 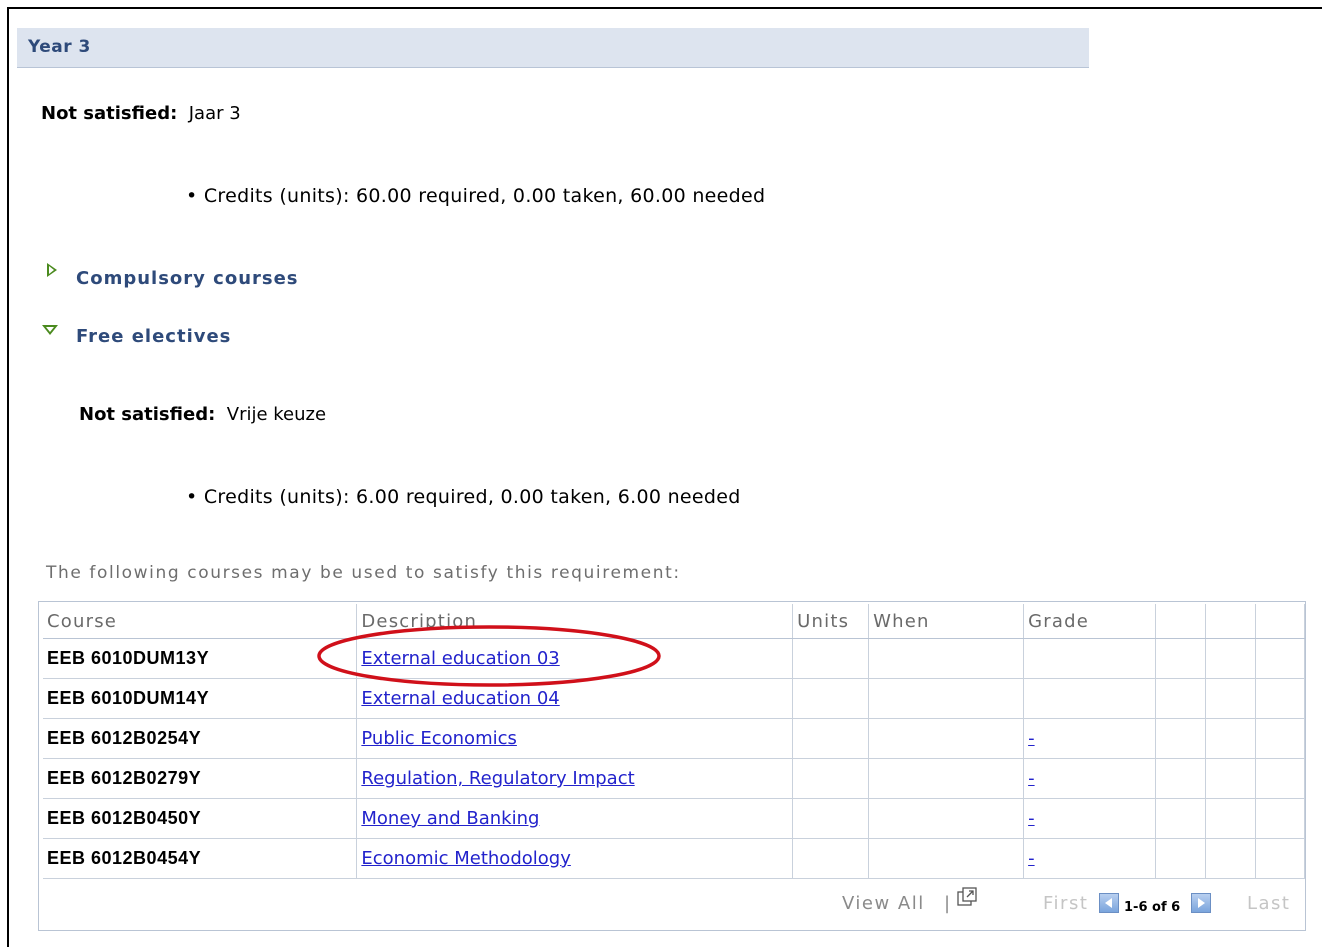 I want to click on year-title: Year 3, so click(x=59, y=47).